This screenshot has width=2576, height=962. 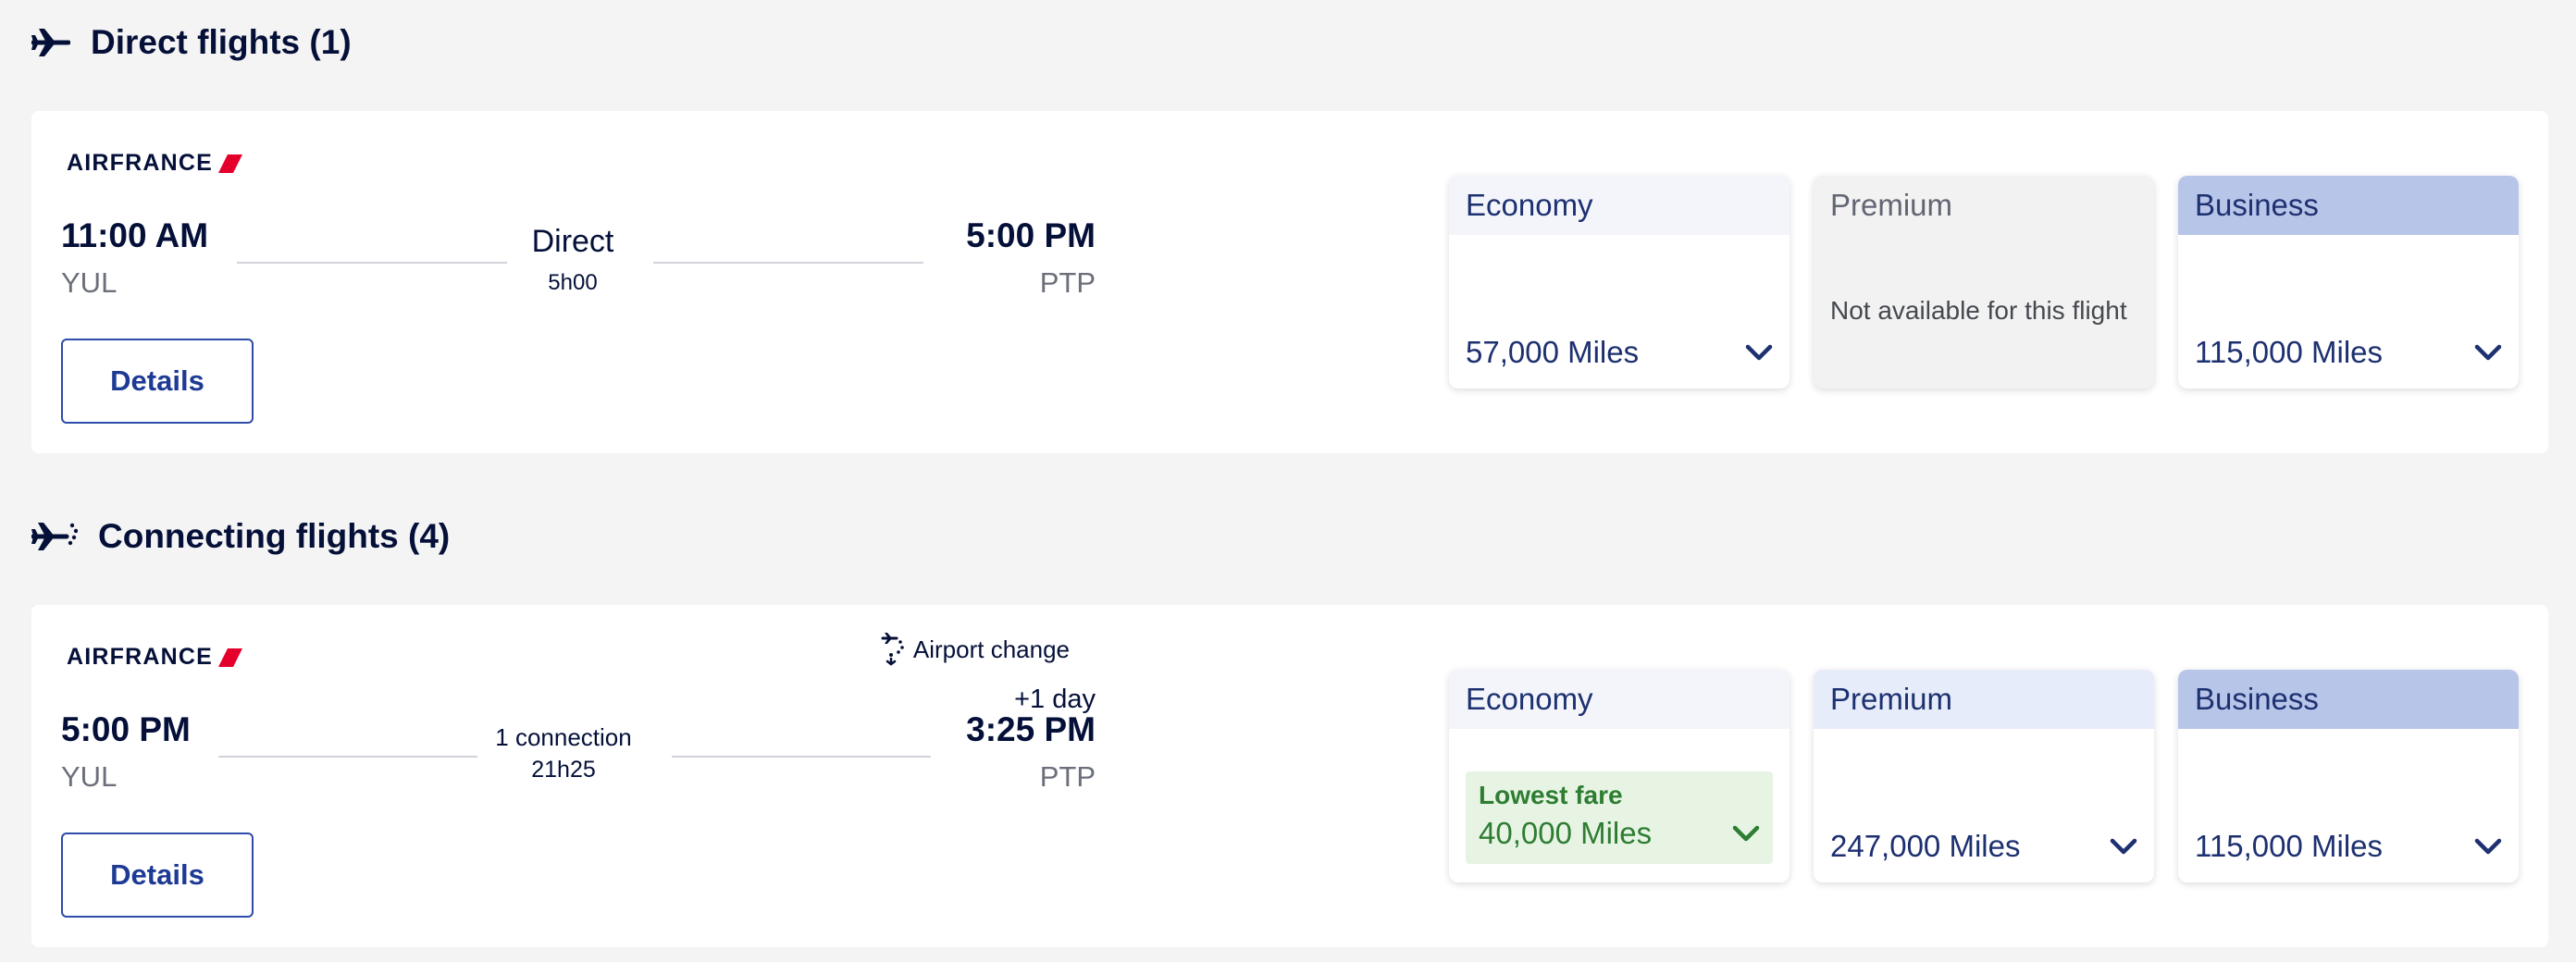 I want to click on fare-premium: Premium Not available for this flight, so click(x=1984, y=282).